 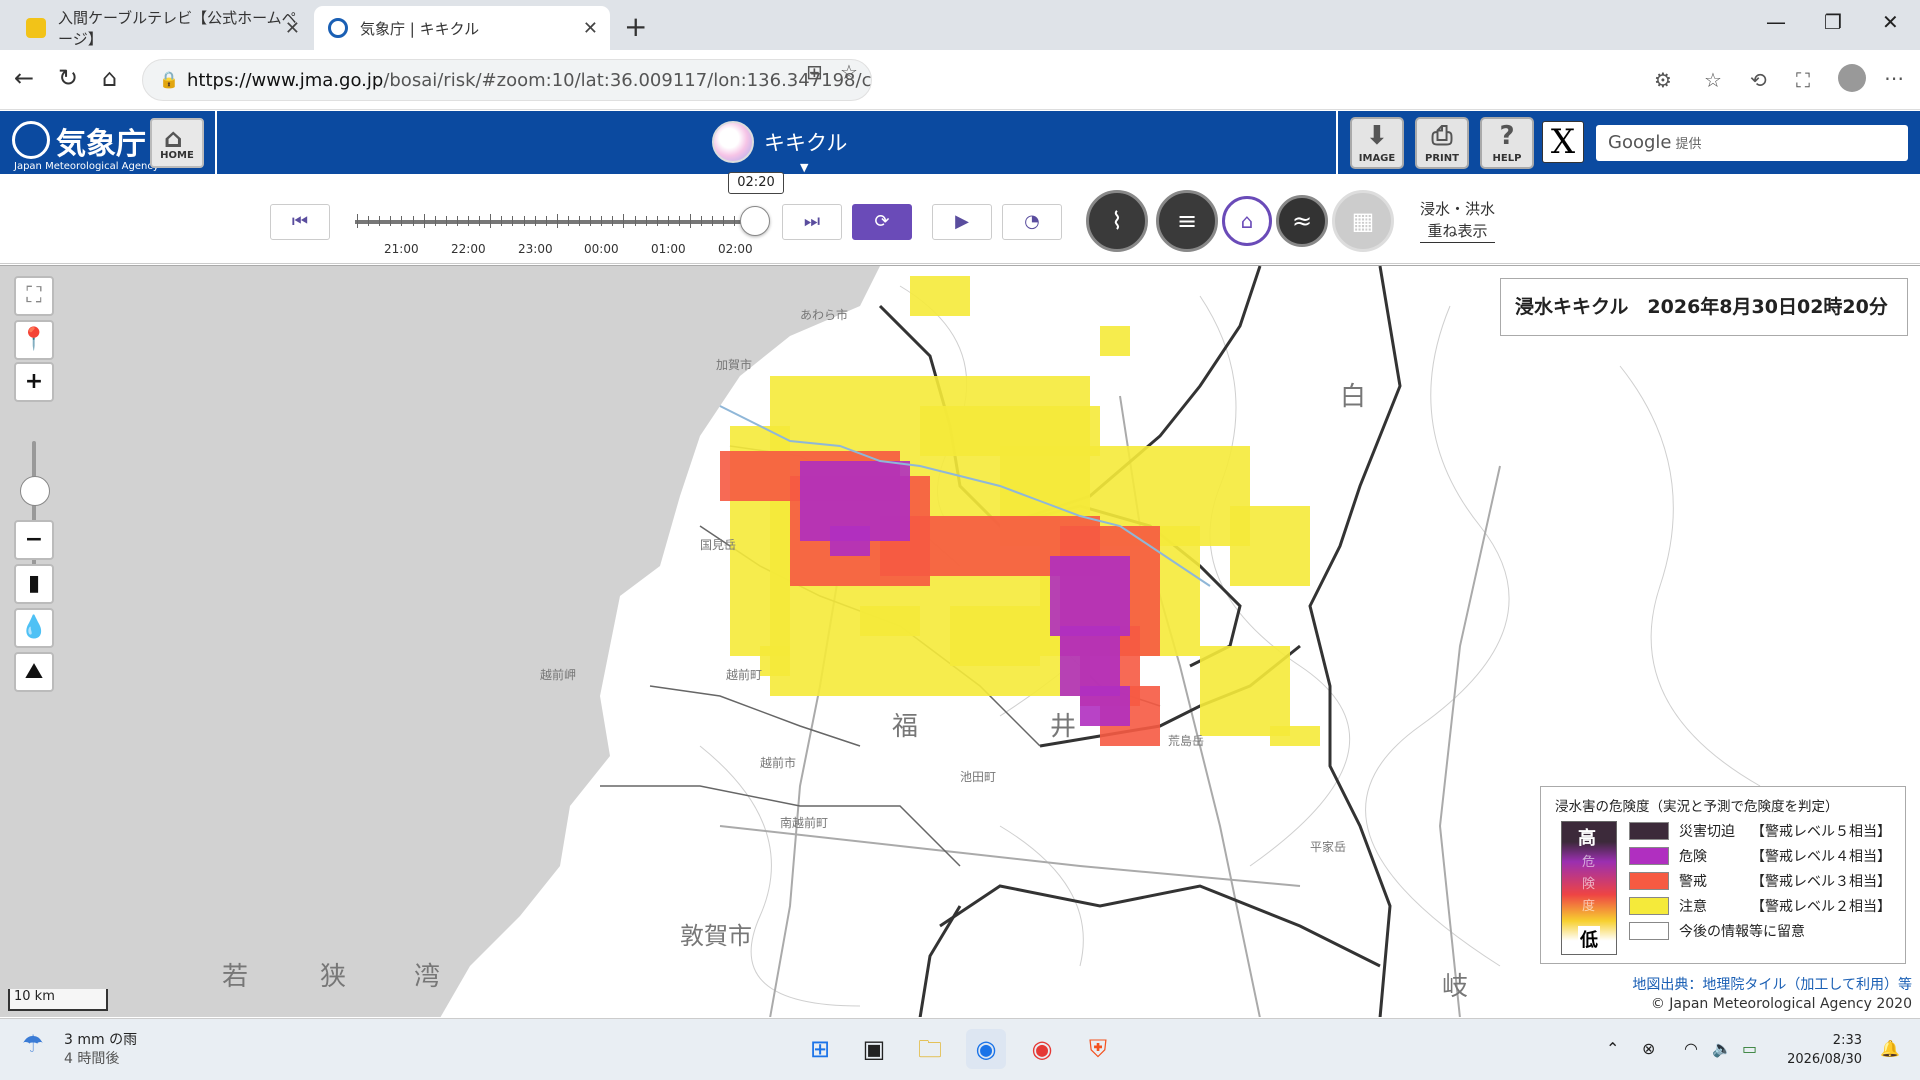 What do you see at coordinates (1363, 221) in the screenshot?
I see `layer-map-button: ▦` at bounding box center [1363, 221].